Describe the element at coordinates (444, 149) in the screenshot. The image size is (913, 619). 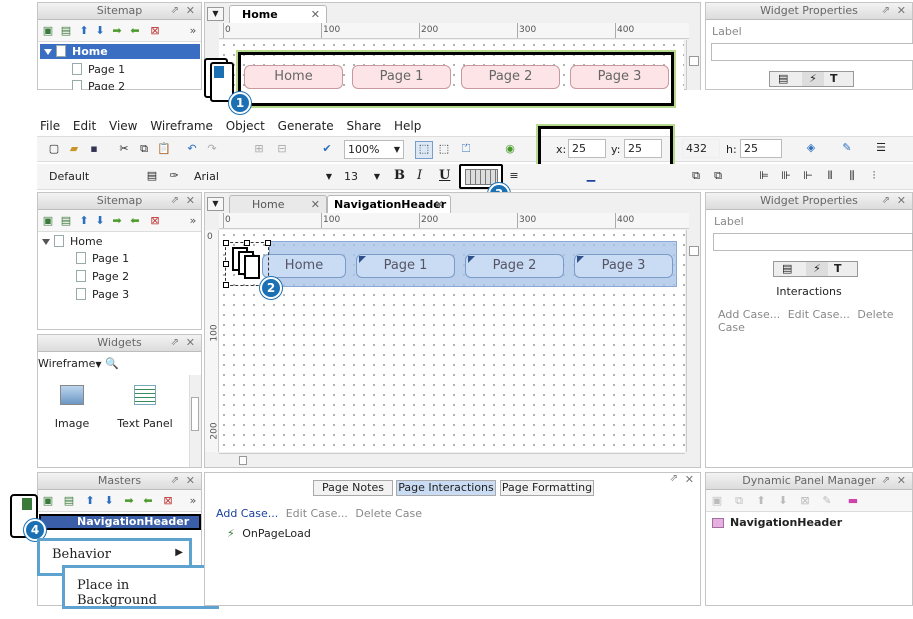
I see `connector-mode-icon: ⬚` at that location.